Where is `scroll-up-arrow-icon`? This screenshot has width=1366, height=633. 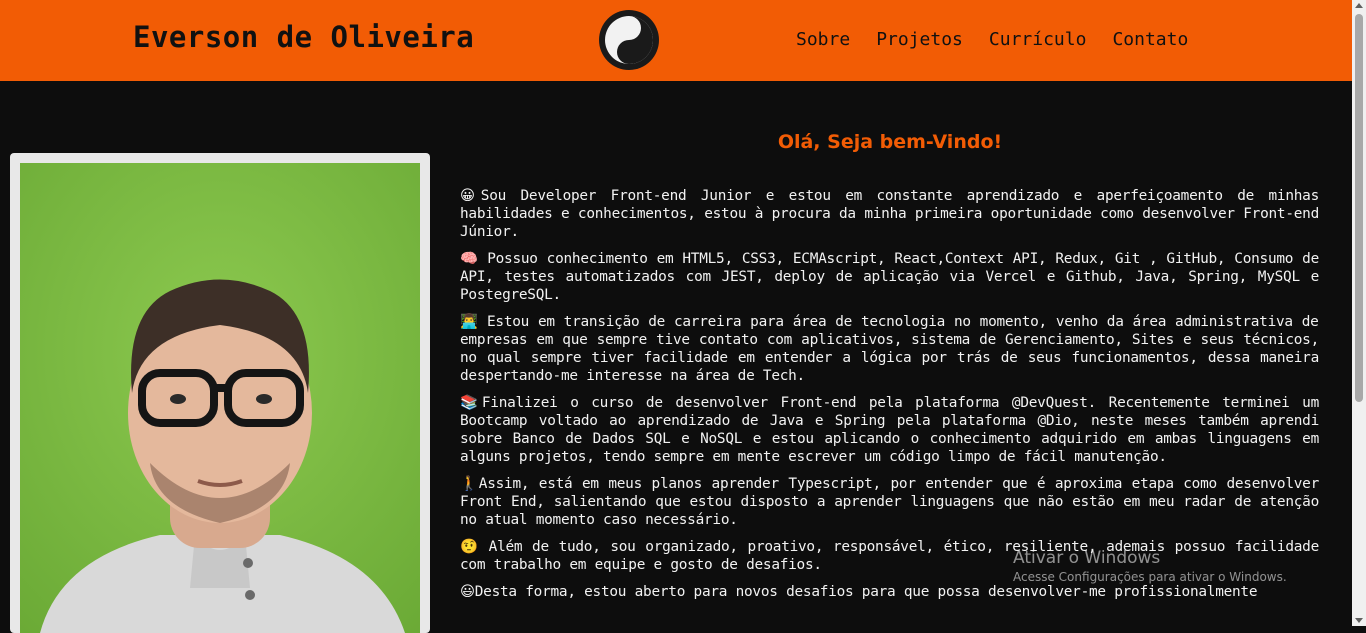 scroll-up-arrow-icon is located at coordinates (1359, 5).